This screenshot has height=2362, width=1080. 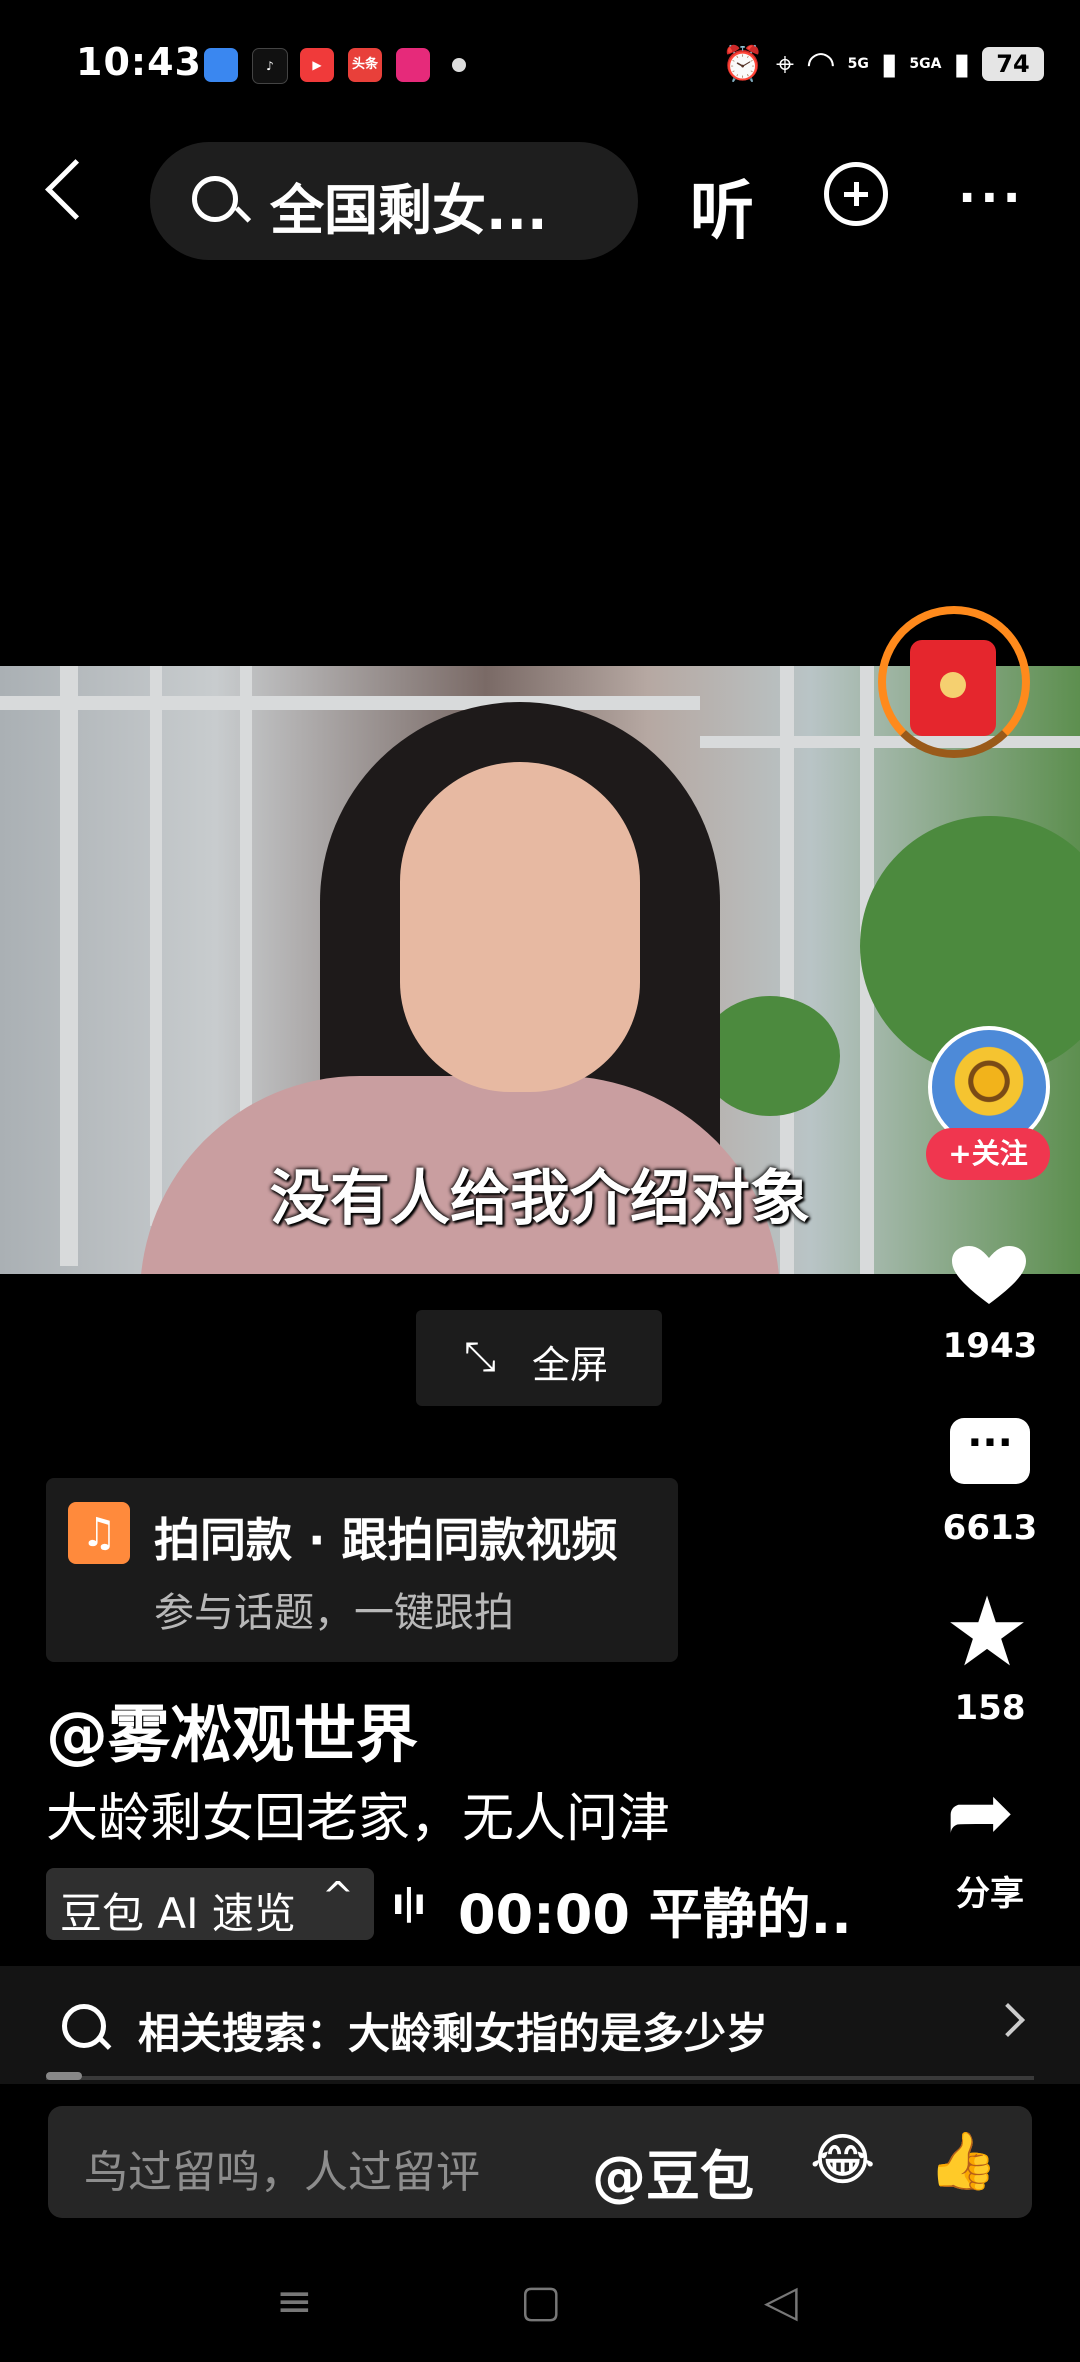 What do you see at coordinates (673, 2171) in the screenshot?
I see `mention-doubao-button: @豆包` at bounding box center [673, 2171].